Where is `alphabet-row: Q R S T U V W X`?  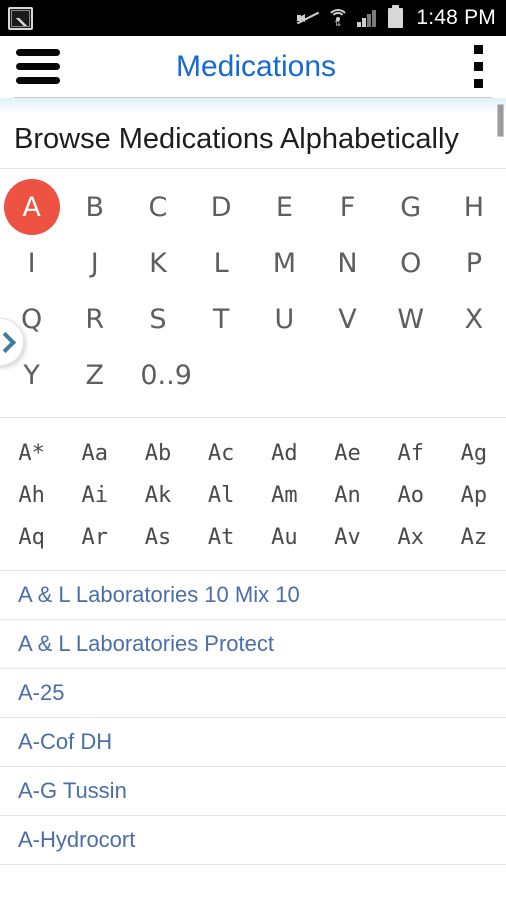
alphabet-row: Q R S T U V W X is located at coordinates (253, 319).